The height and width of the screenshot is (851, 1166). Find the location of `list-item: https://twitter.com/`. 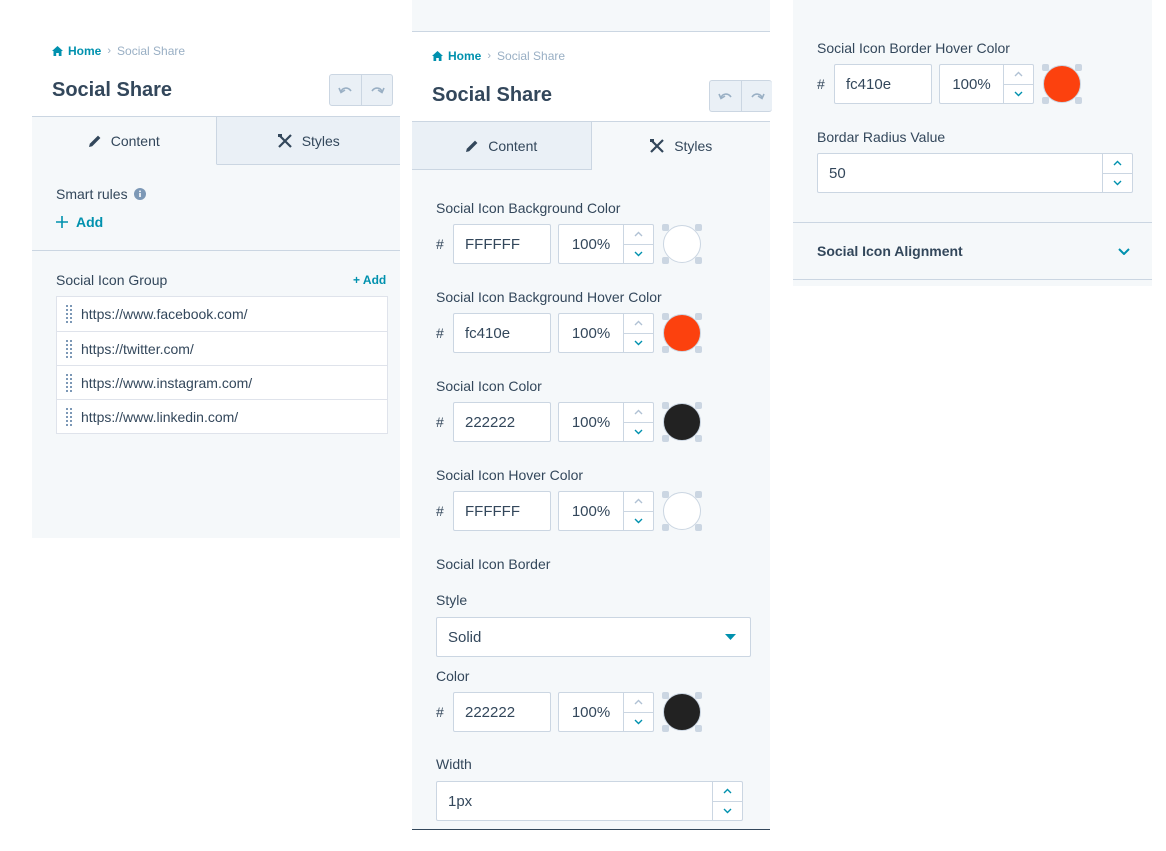

list-item: https://twitter.com/ is located at coordinates (222, 348).